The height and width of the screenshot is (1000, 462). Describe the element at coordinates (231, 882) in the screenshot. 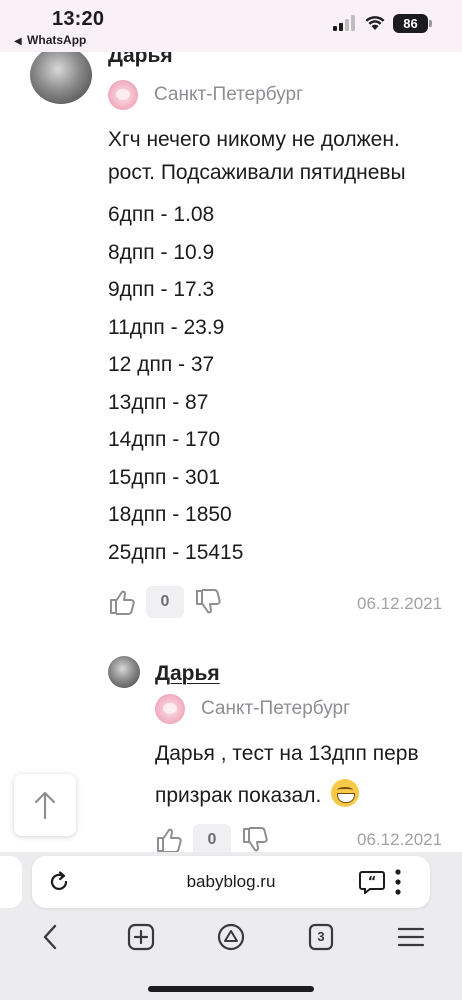

I see `address-bar: babyblog.ru “` at that location.